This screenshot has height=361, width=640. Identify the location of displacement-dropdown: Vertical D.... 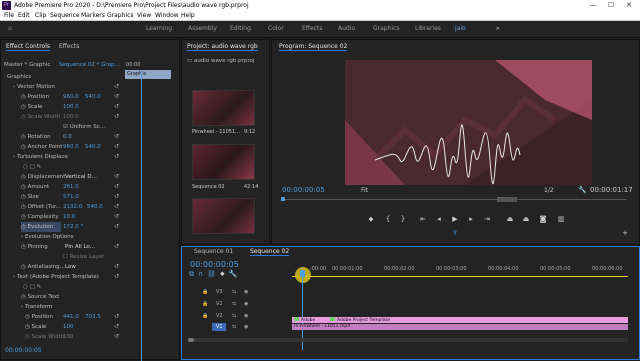
(81, 177).